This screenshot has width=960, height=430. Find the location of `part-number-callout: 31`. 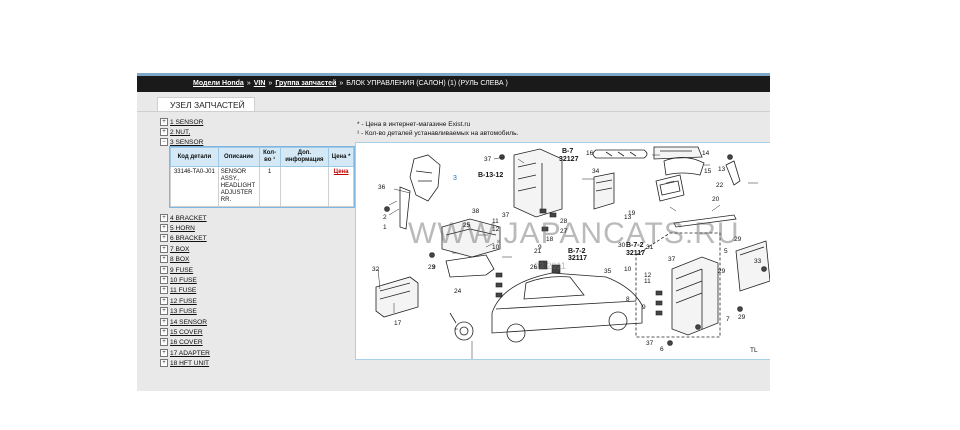

part-number-callout: 31 is located at coordinates (650, 247).